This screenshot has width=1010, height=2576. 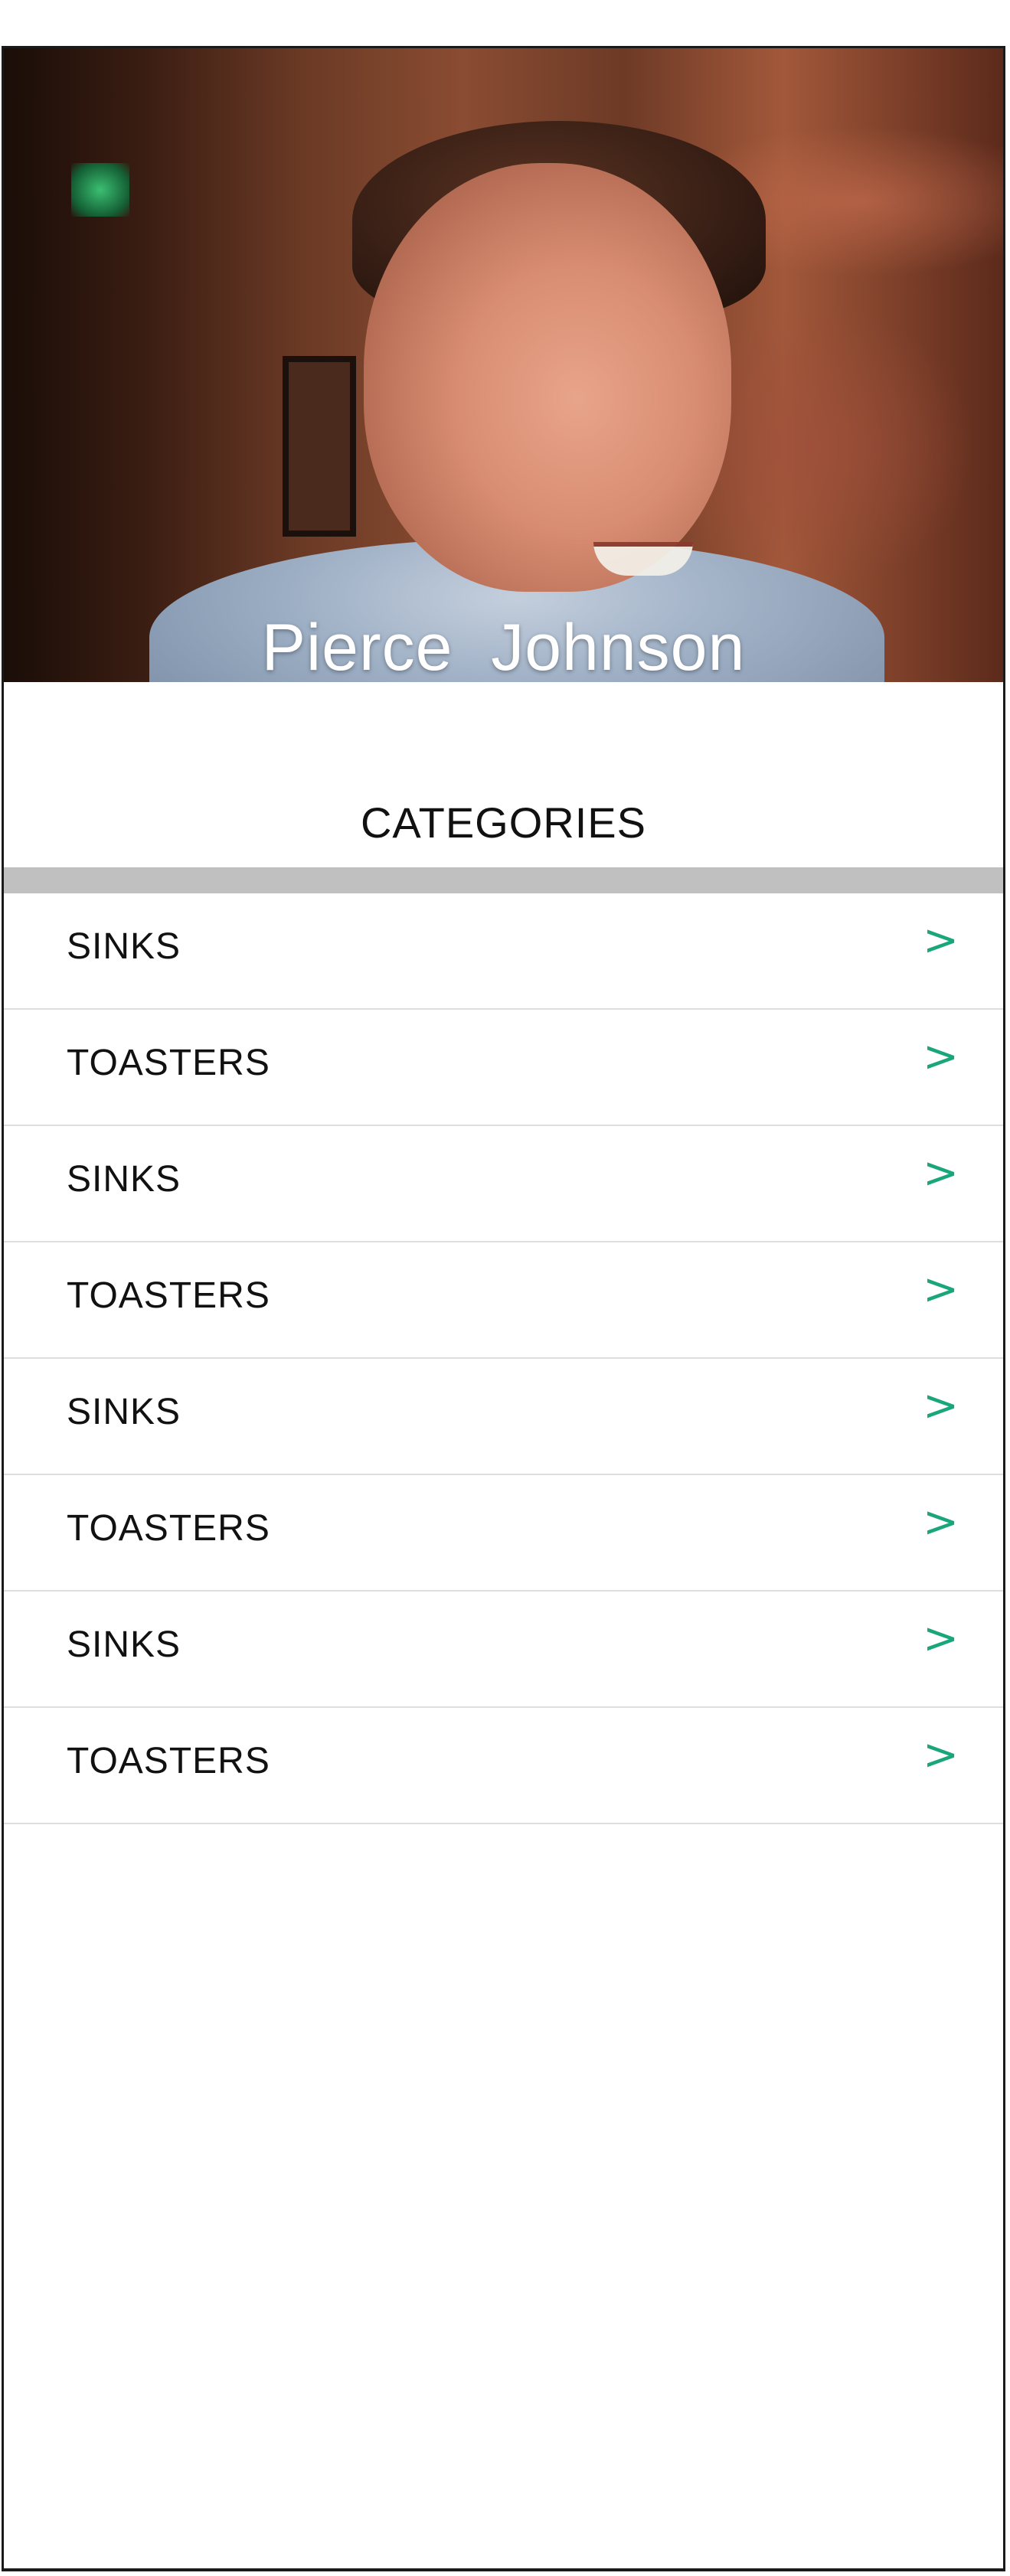 I want to click on section-title: CATEGORIES, so click(x=503, y=822).